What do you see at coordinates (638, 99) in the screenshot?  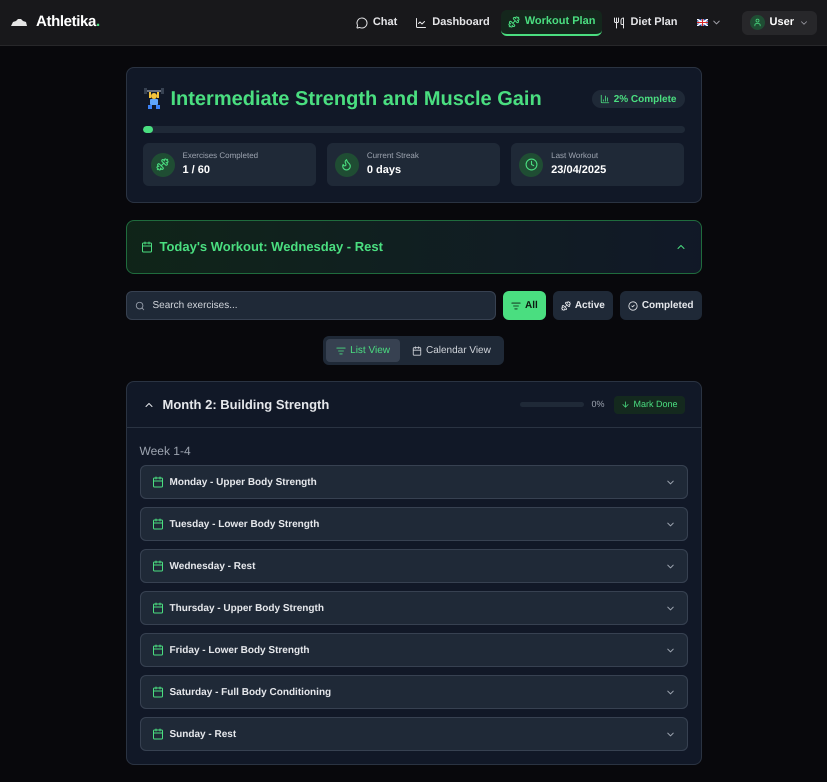 I see `completion-badge: 2% Complete` at bounding box center [638, 99].